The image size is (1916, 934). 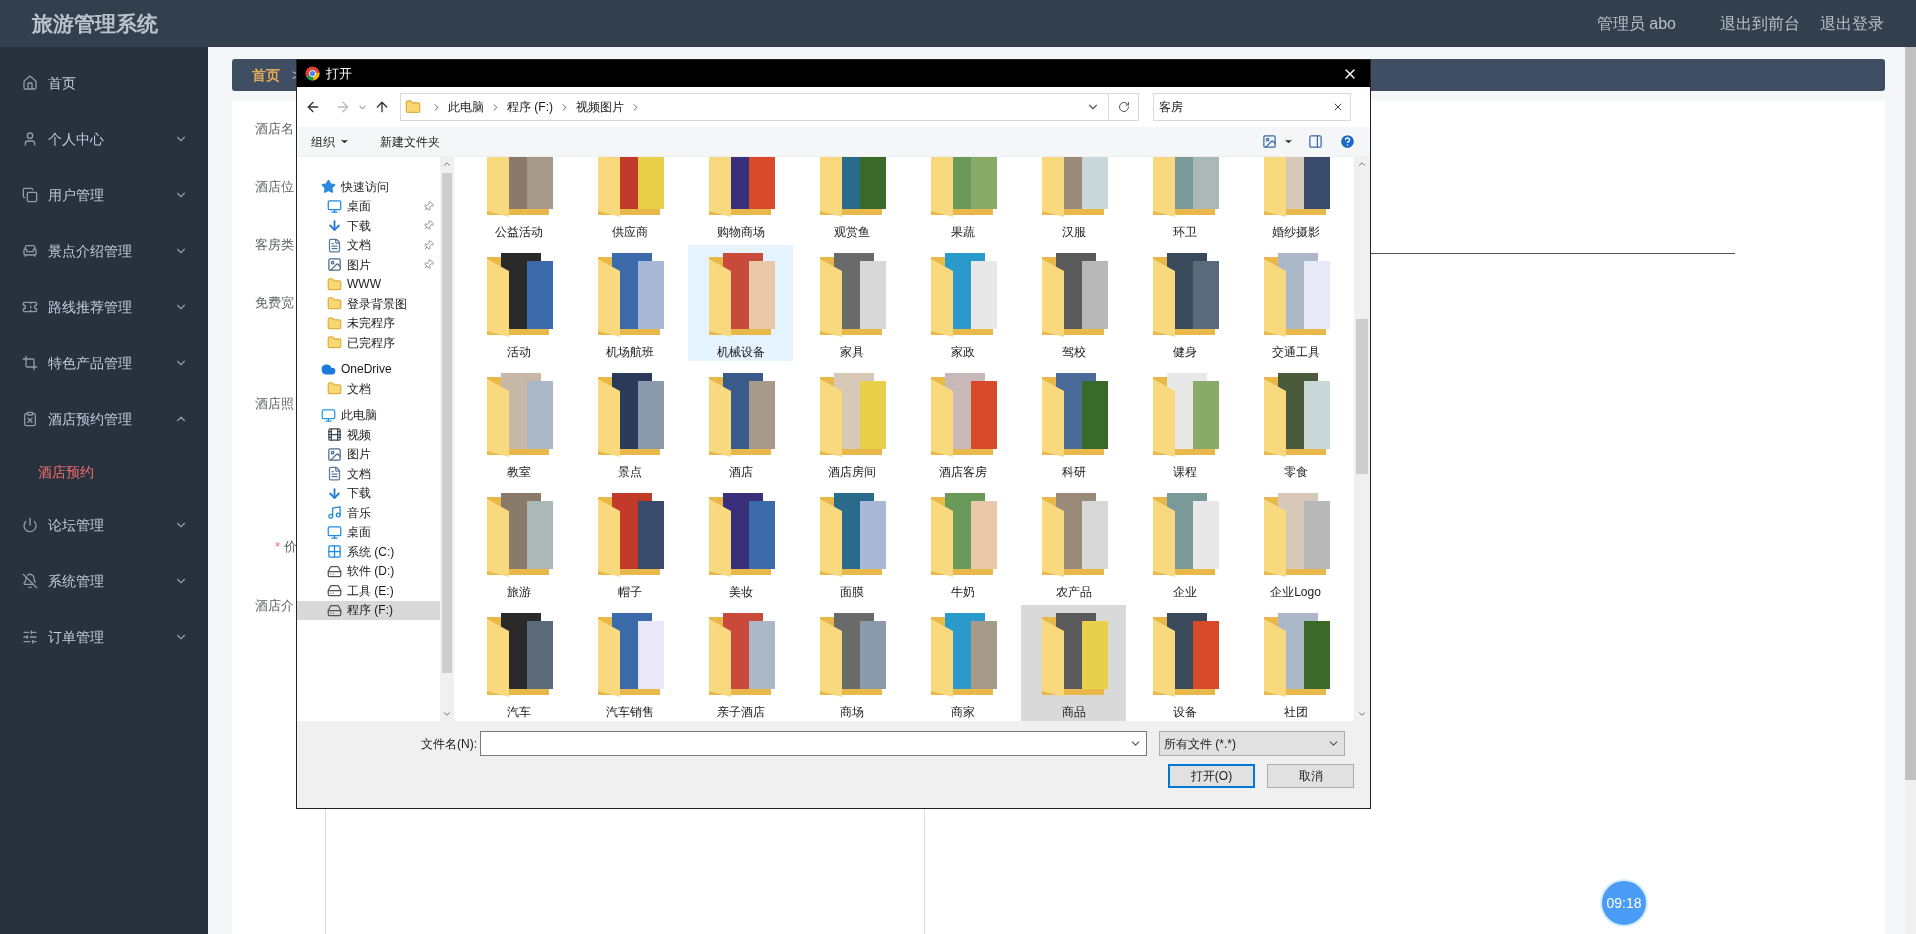 I want to click on folder-item: 汉服, so click(x=1073, y=199).